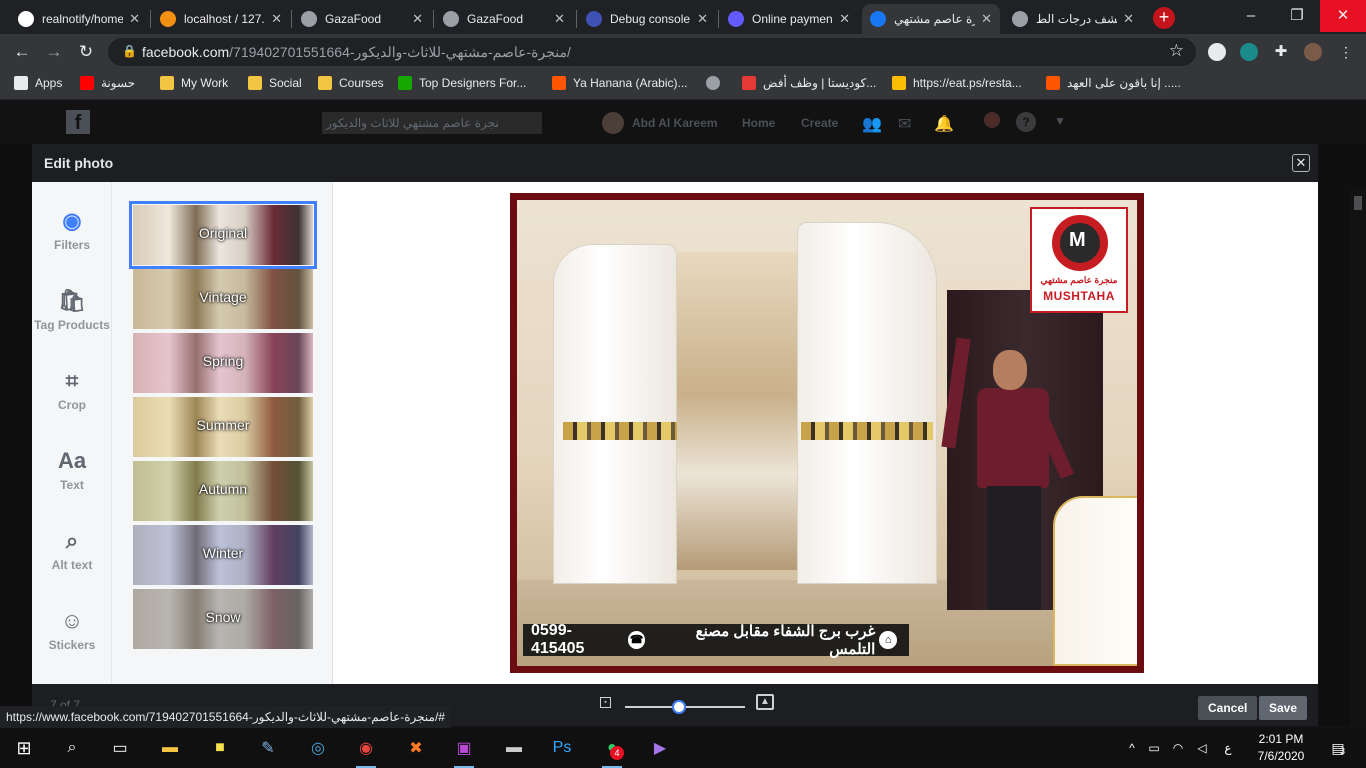  What do you see at coordinates (716, 83) in the screenshot?
I see `bookmark-item` at bounding box center [716, 83].